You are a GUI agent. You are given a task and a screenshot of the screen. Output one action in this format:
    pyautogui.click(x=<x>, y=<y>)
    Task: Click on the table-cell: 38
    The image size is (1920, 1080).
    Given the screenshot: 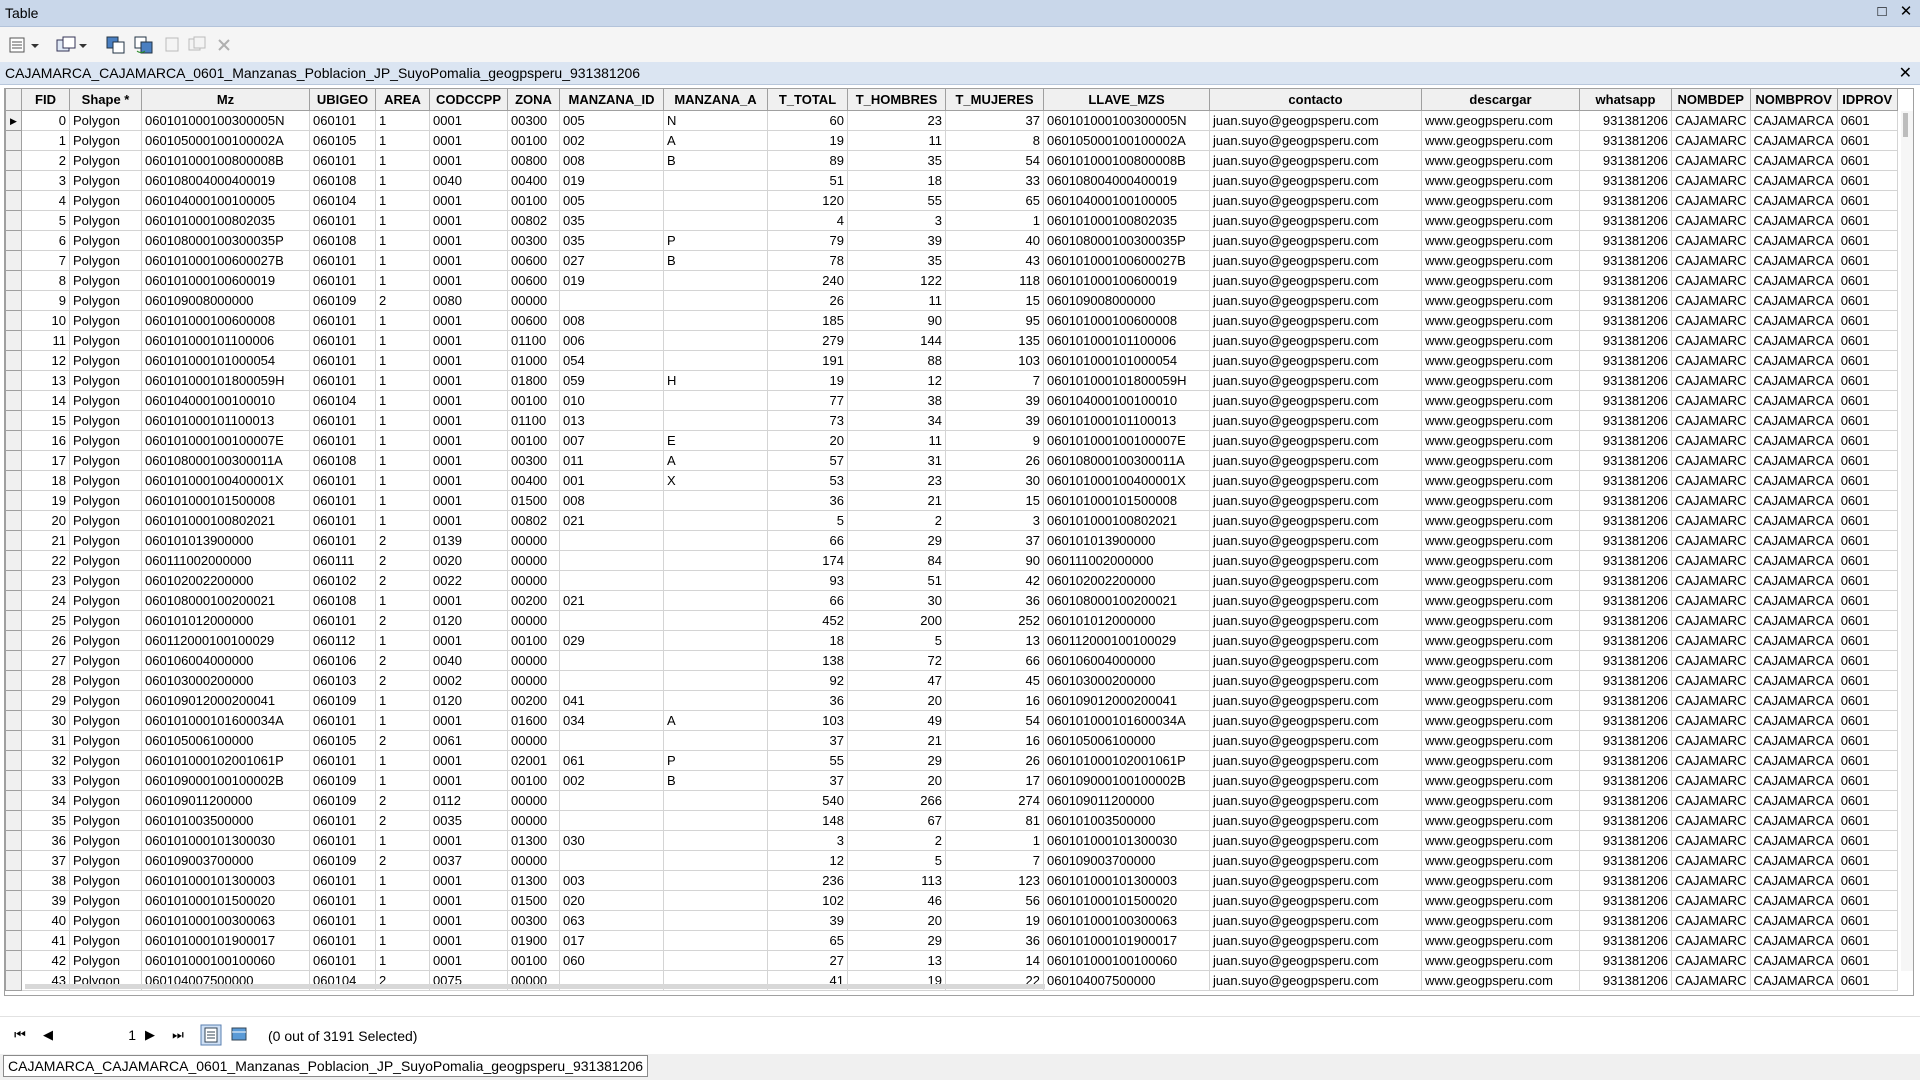 What is the action you would take?
    pyautogui.click(x=45, y=880)
    